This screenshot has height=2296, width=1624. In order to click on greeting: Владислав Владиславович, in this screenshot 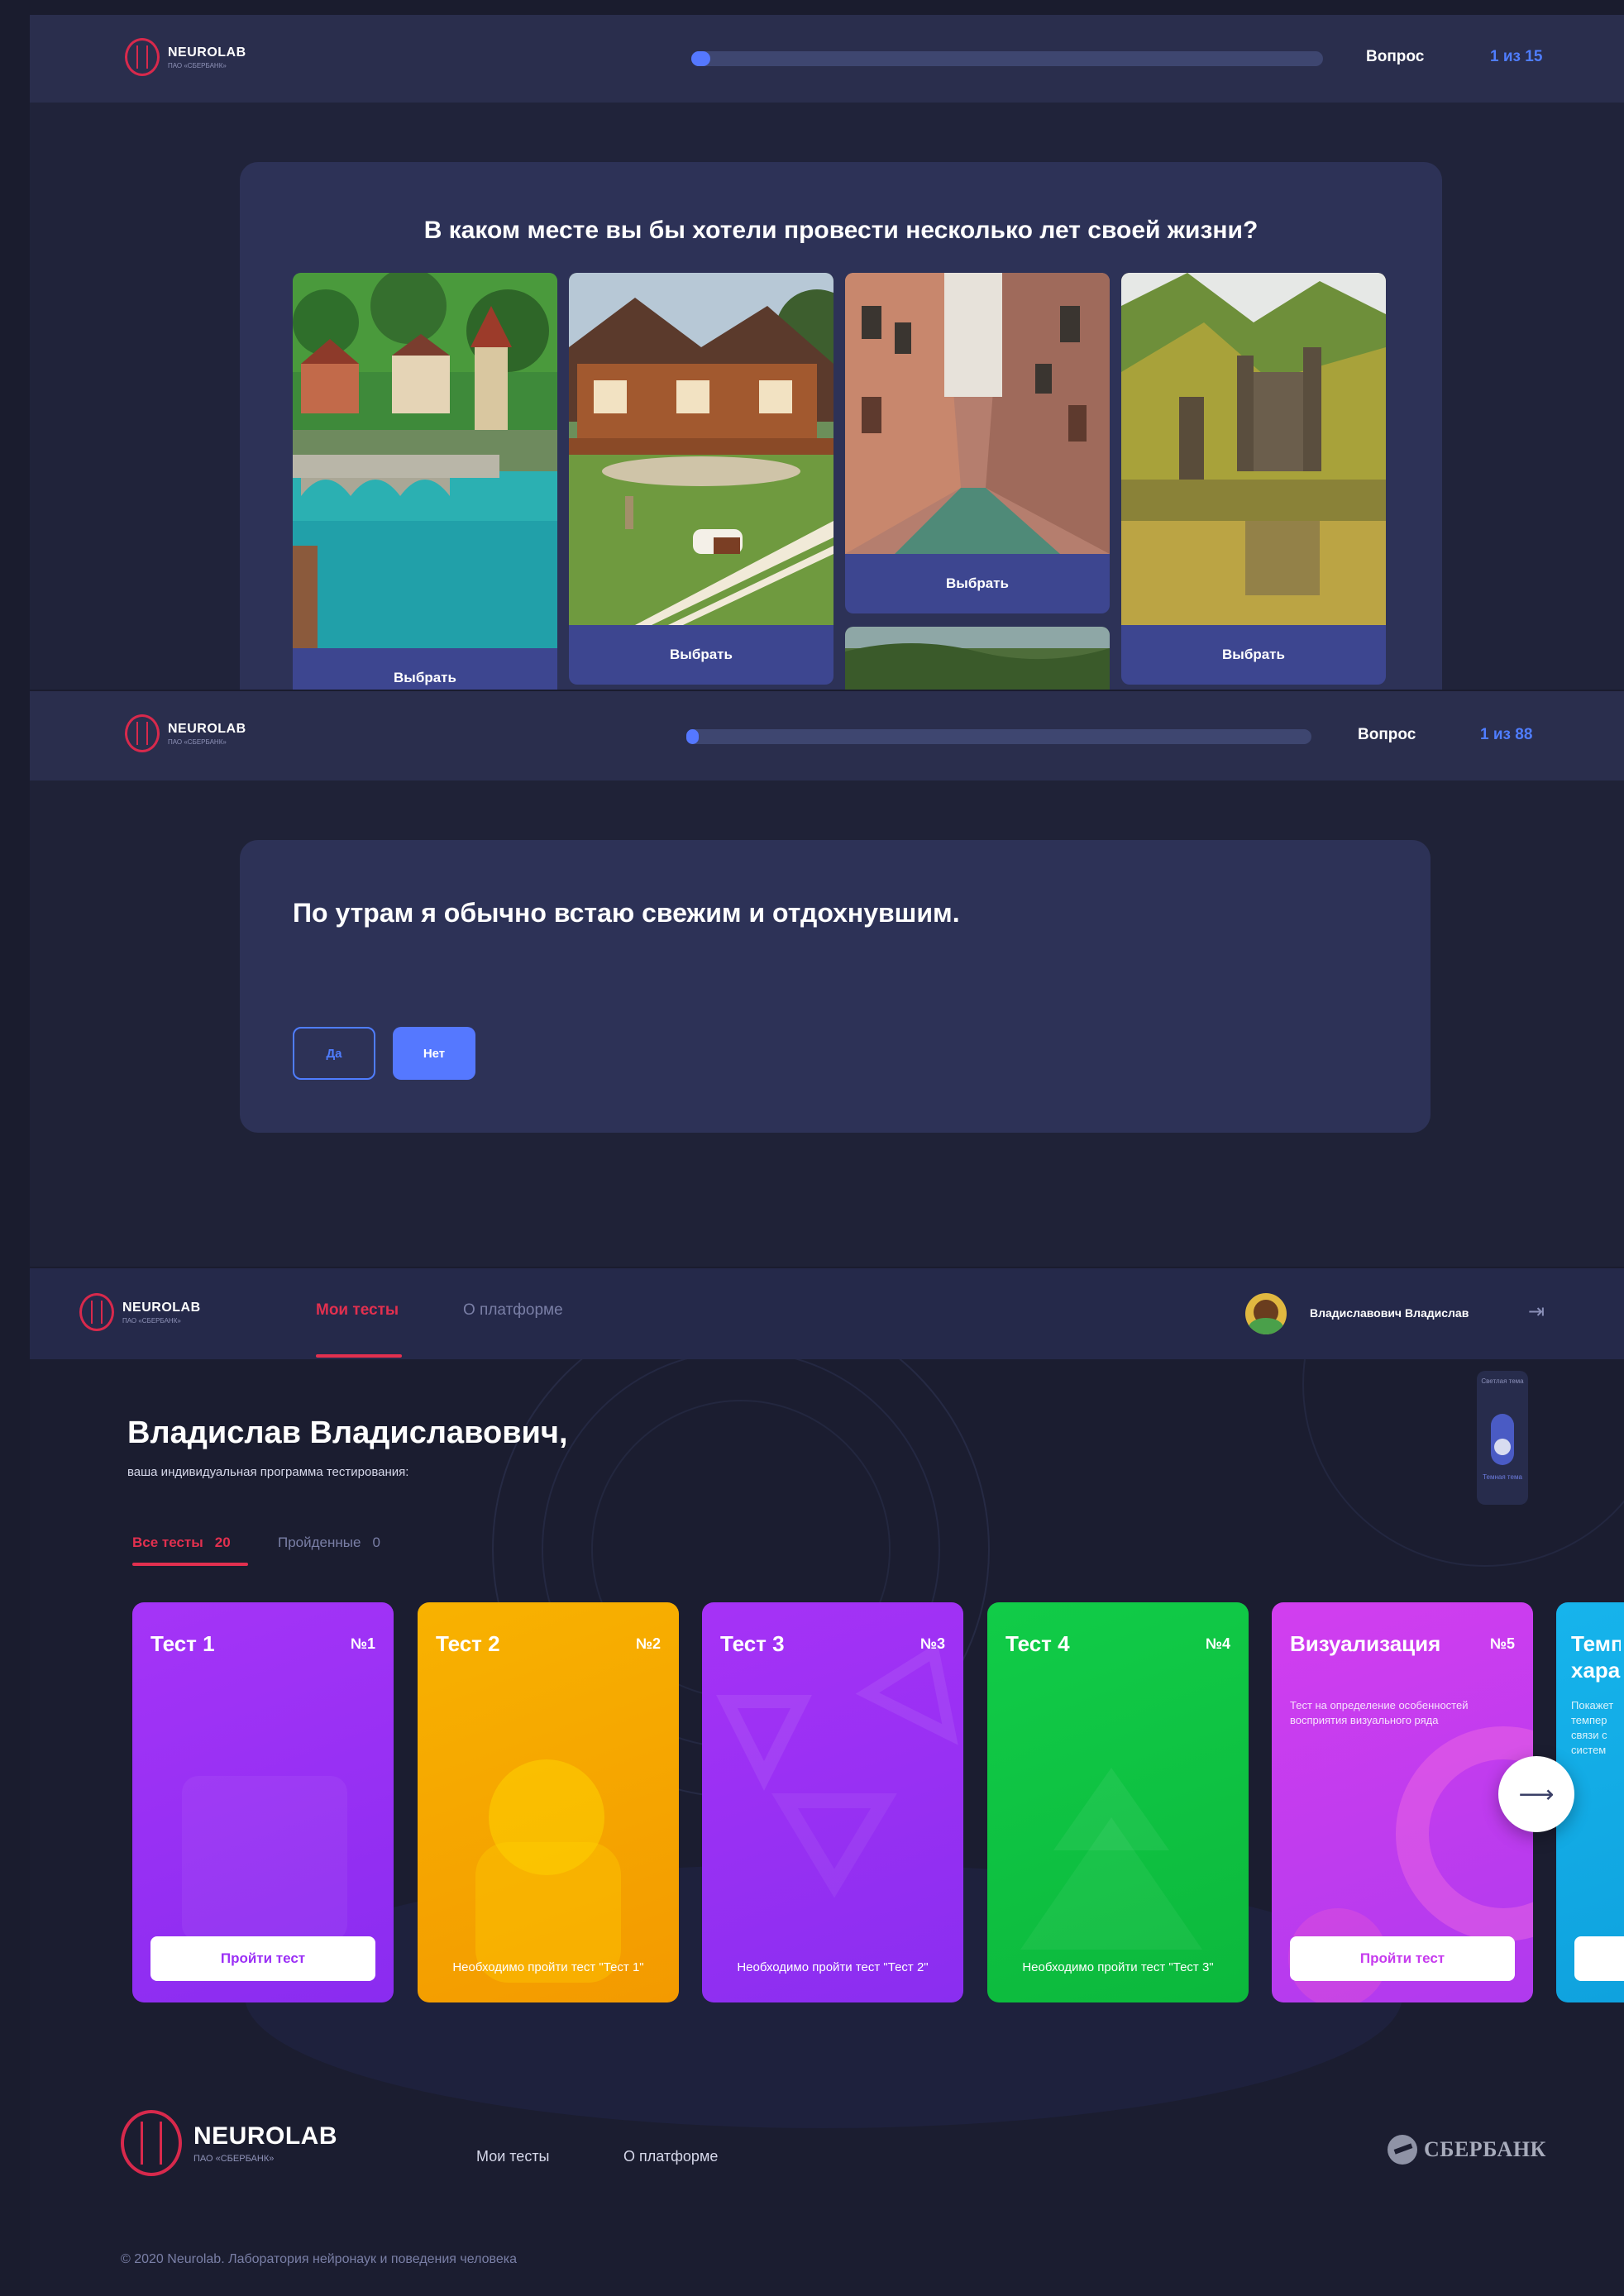, I will do `click(348, 1432)`.